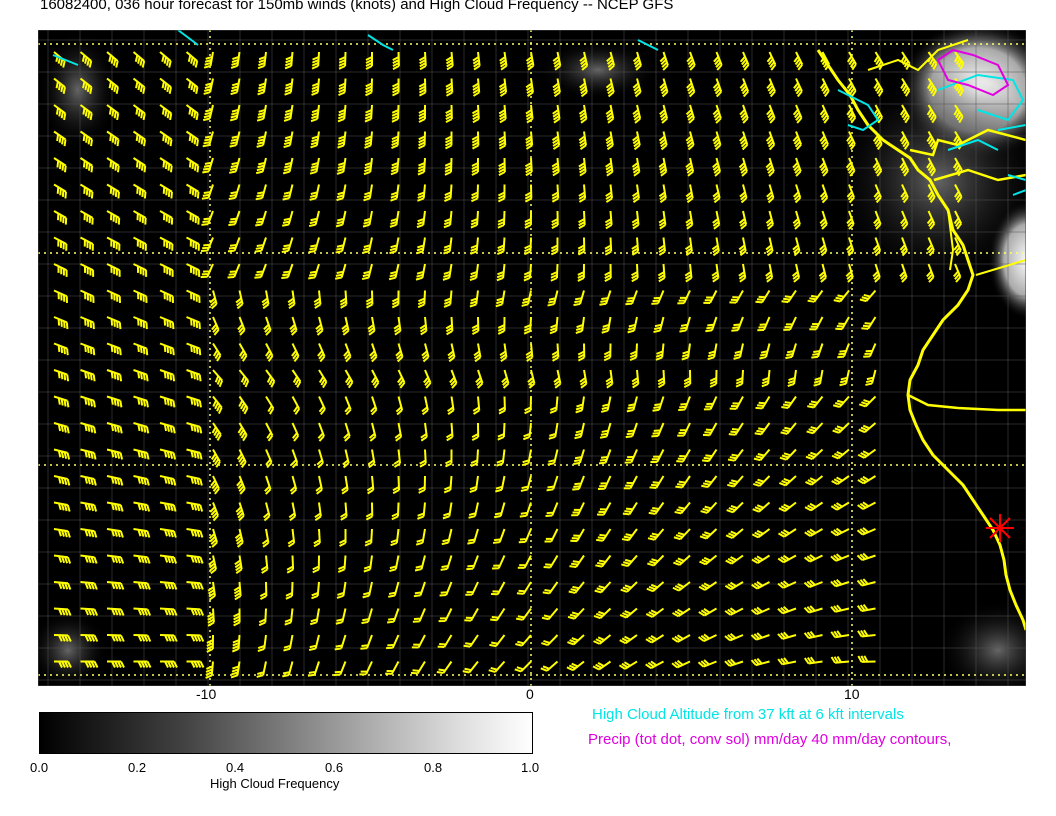  What do you see at coordinates (206, 694) in the screenshot?
I see `lon-tick-bottom-1: -10` at bounding box center [206, 694].